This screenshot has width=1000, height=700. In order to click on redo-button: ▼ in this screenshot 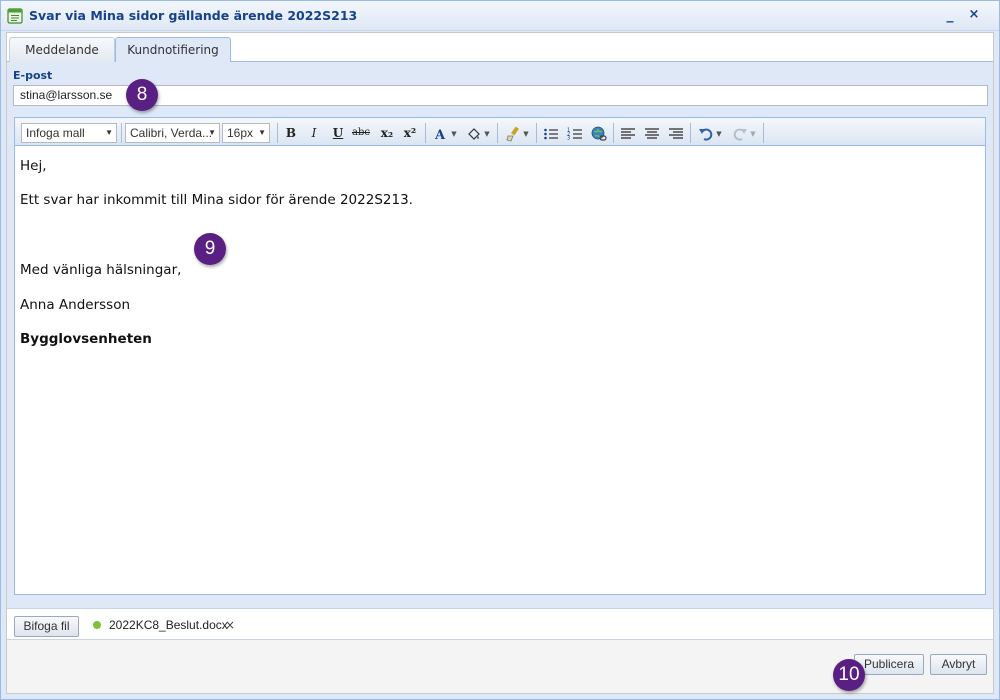, I will do `click(744, 133)`.